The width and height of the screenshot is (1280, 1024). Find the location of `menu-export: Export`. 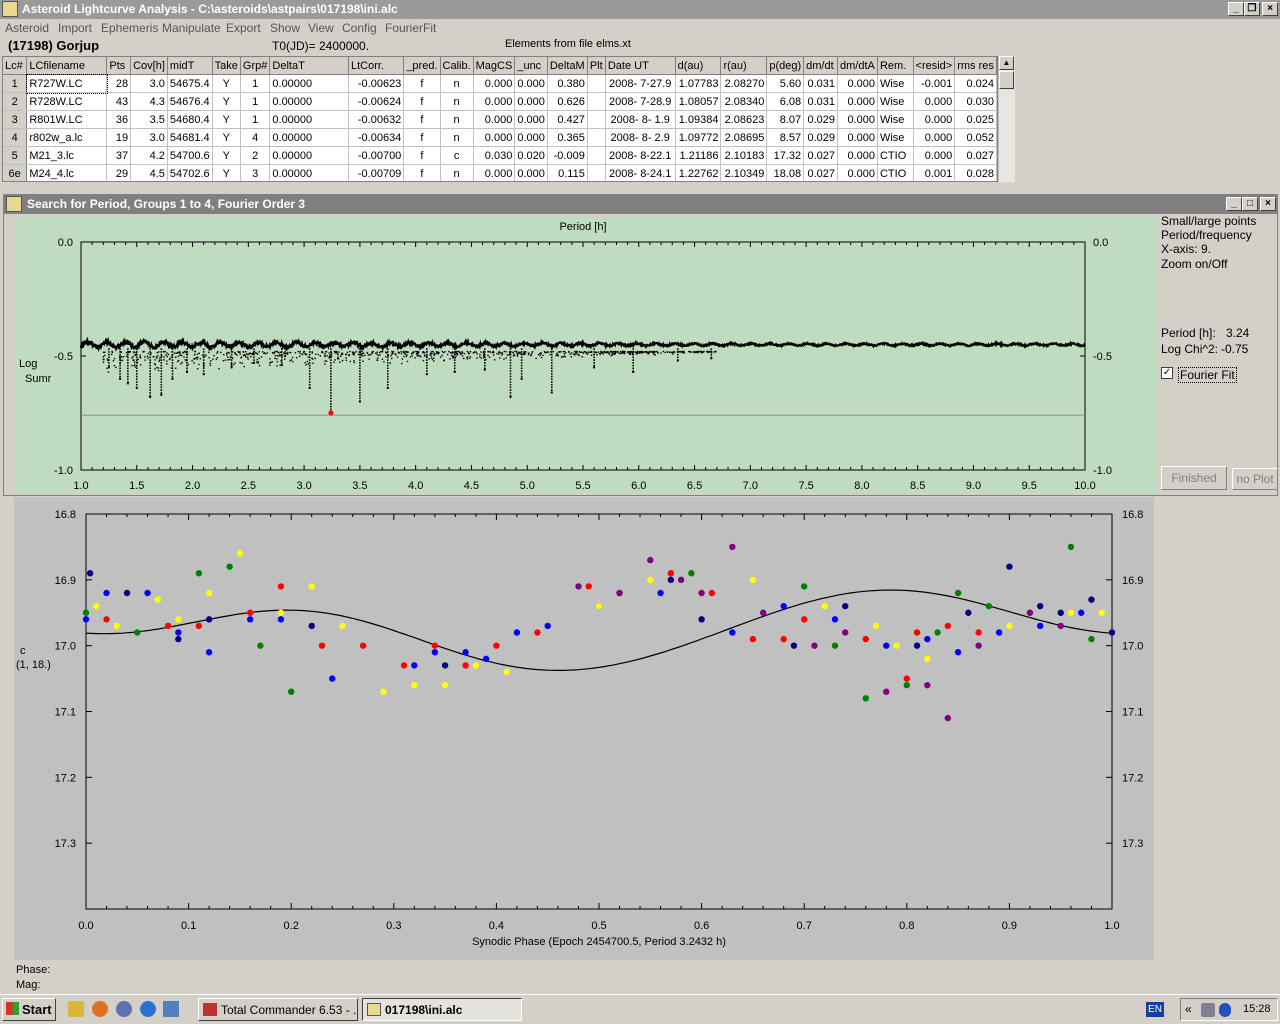

menu-export: Export is located at coordinates (243, 28).